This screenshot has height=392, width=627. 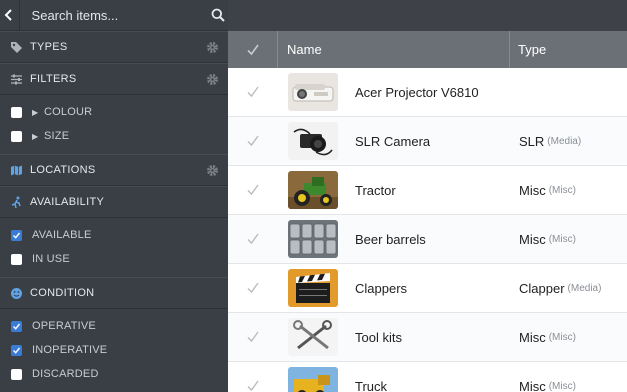 What do you see at coordinates (16, 202) in the screenshot?
I see `running-person-icon` at bounding box center [16, 202].